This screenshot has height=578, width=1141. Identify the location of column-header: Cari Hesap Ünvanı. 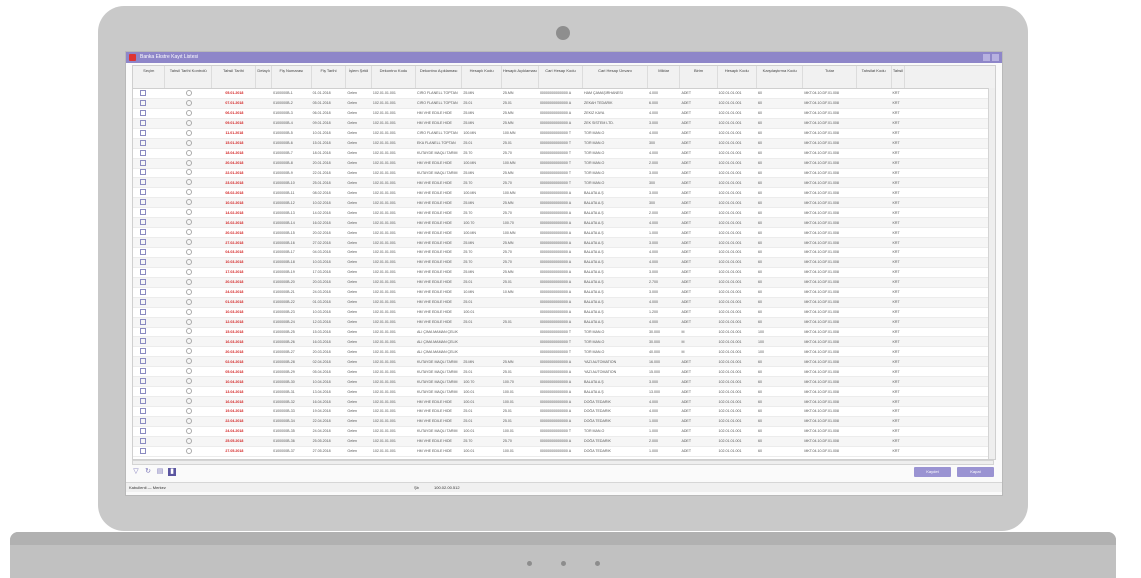
(615, 77).